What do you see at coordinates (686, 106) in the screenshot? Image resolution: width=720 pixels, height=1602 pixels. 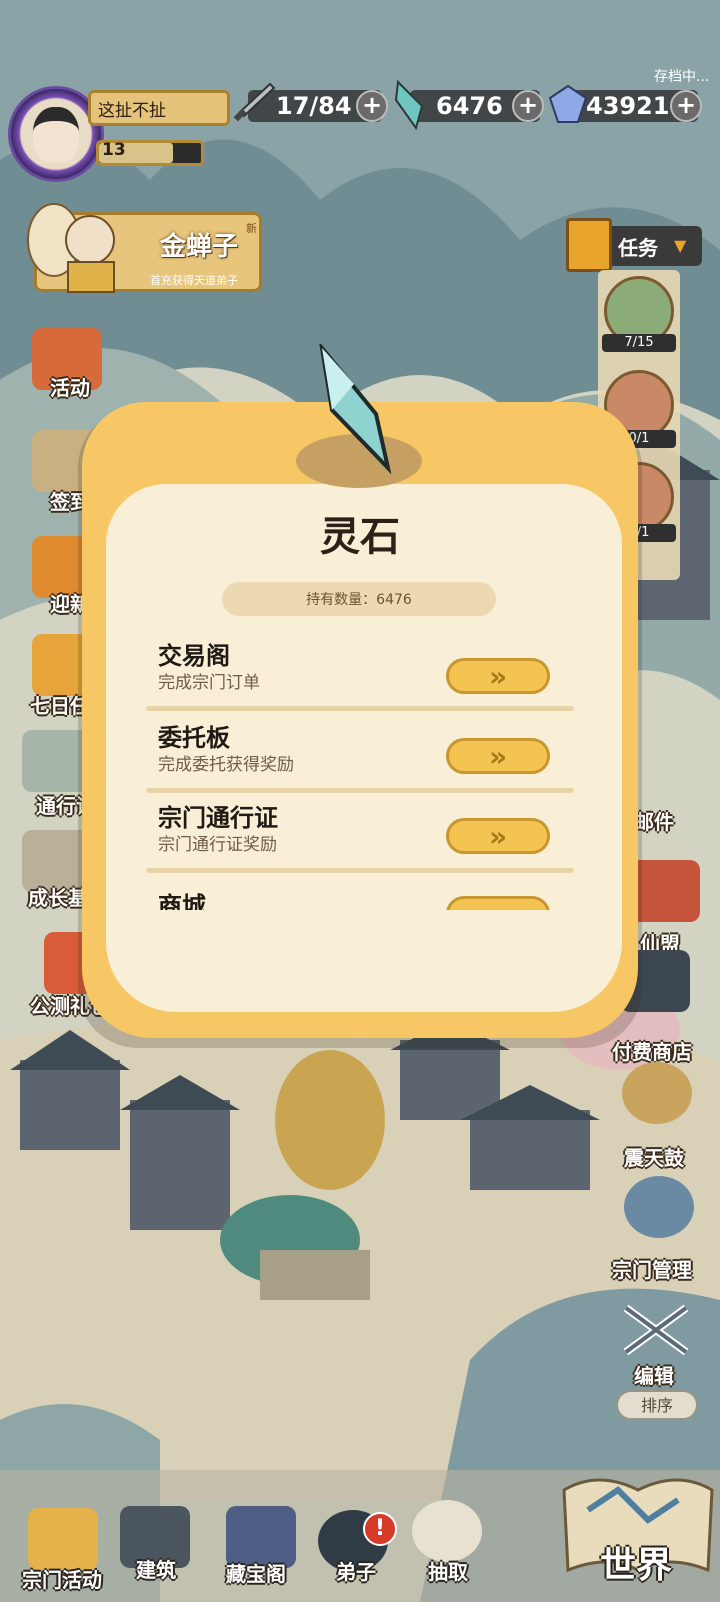 I see `gem-plus-button: +` at bounding box center [686, 106].